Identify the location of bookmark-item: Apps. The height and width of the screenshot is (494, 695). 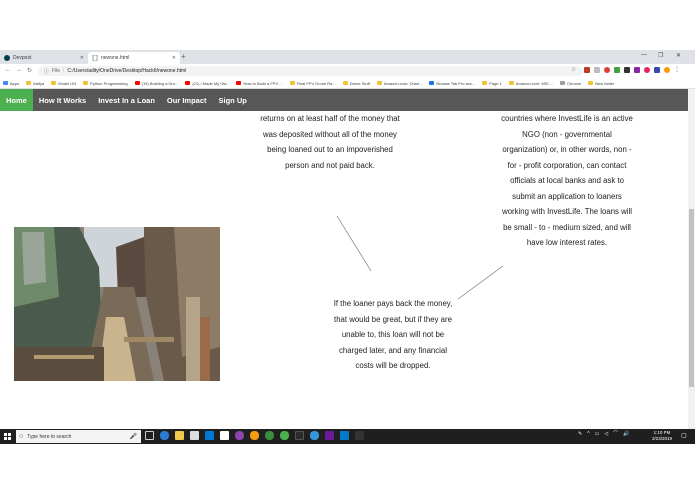
(11, 83).